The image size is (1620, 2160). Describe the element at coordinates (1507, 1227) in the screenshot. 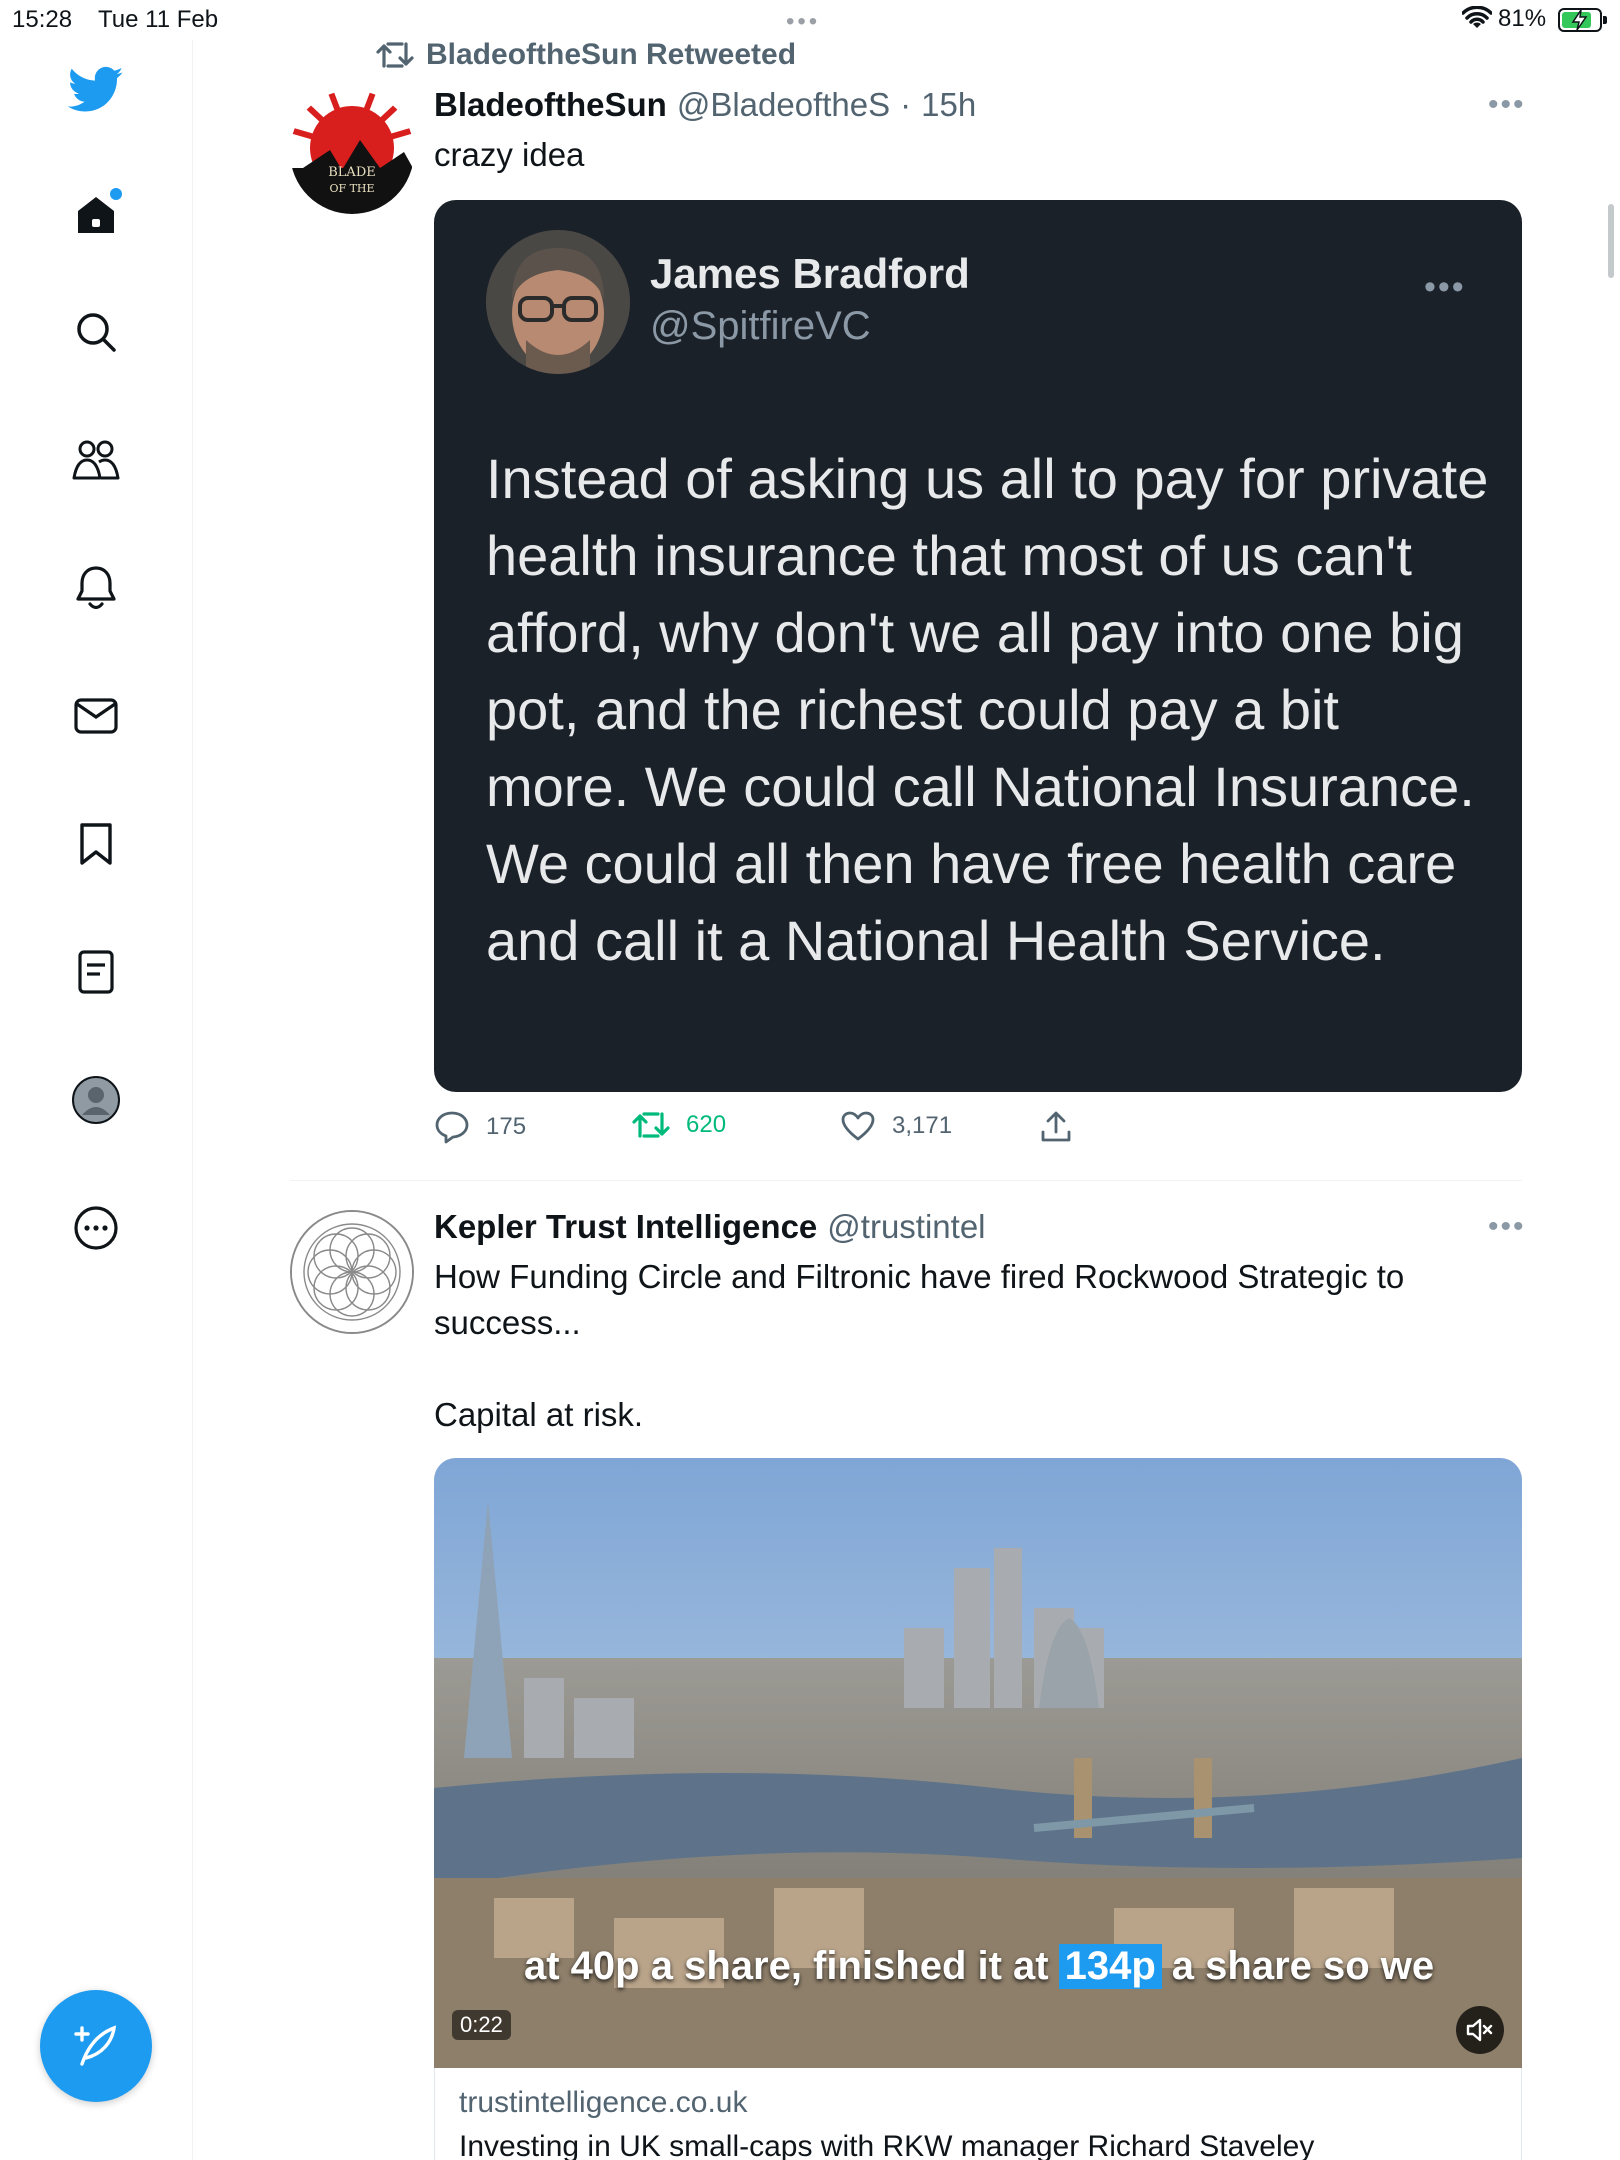

I see `tweet2-more-button: •••` at that location.